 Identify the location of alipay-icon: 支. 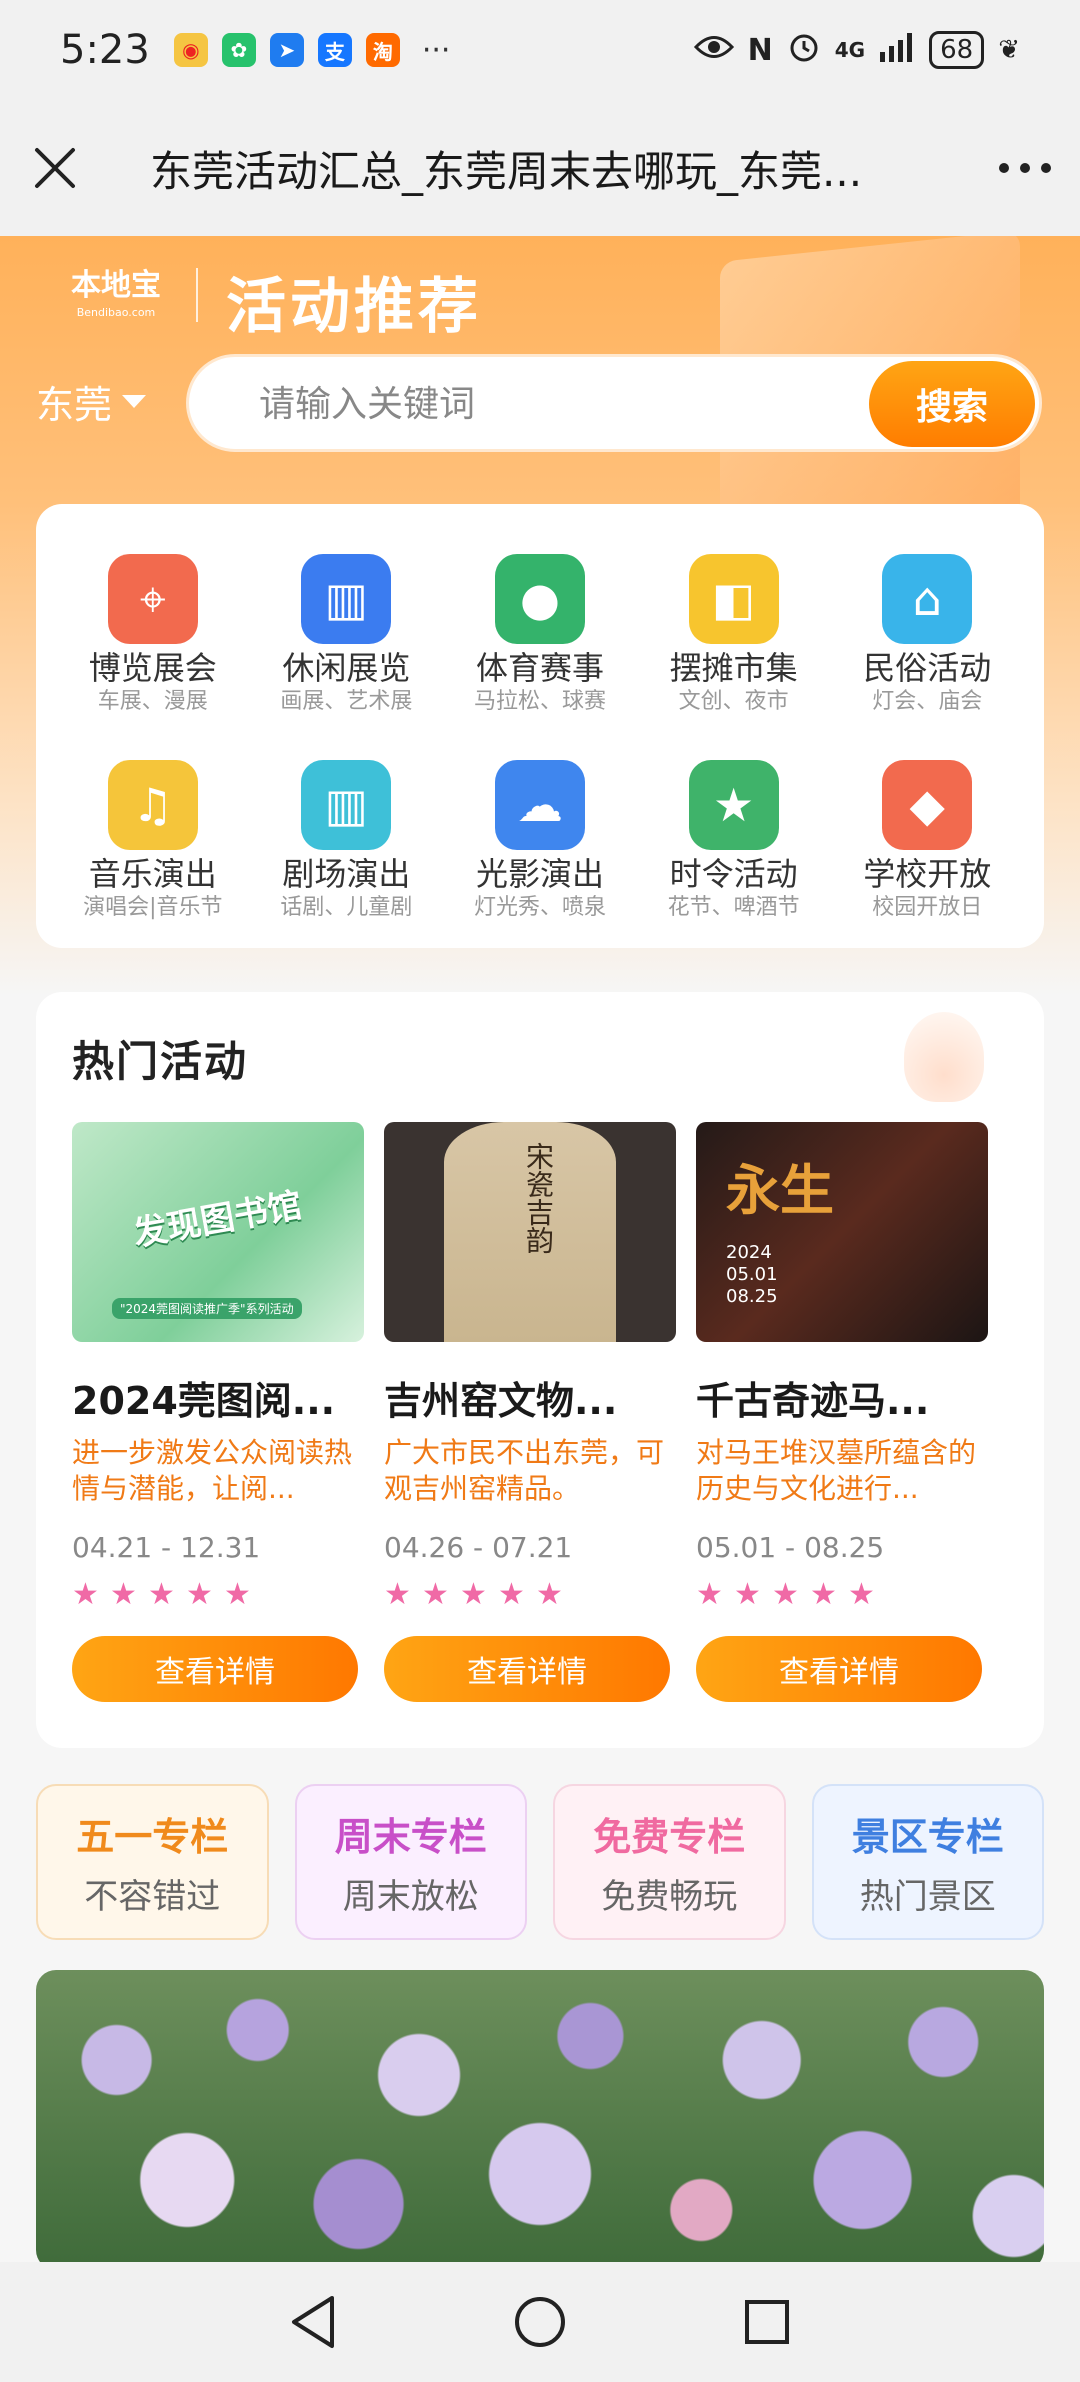
(334, 50).